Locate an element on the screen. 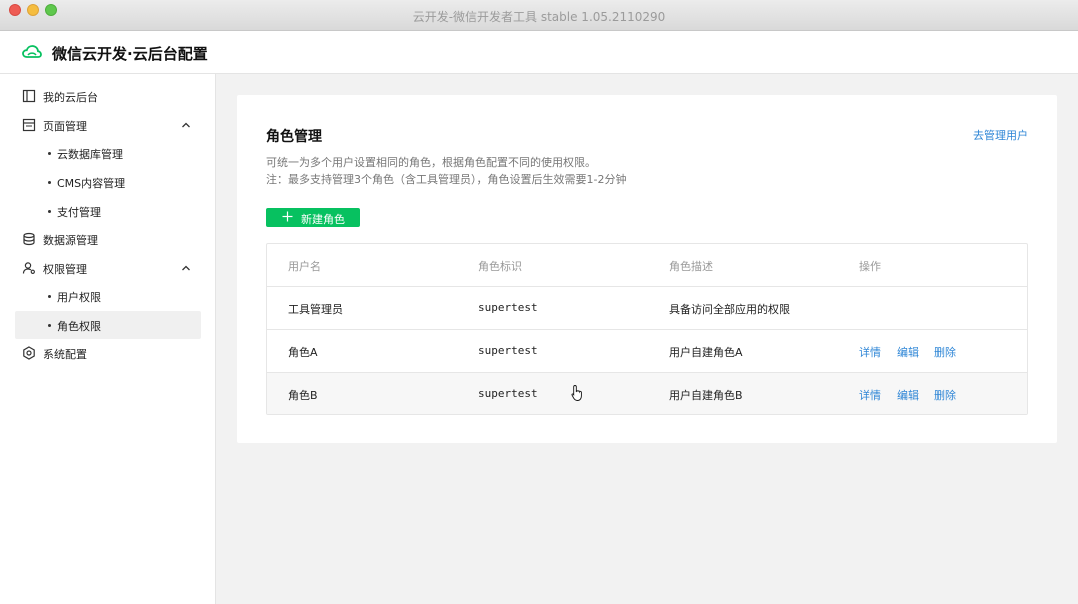 The image size is (1078, 604). table-row: 角色B supertest 用户自建角色B 详情 编辑 删除 is located at coordinates (647, 393).